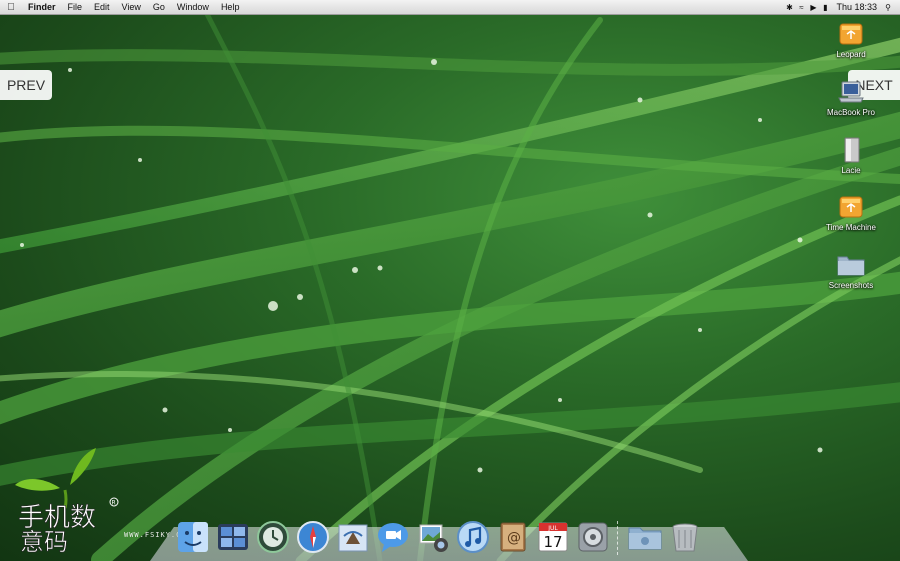 Image resolution: width=900 pixels, height=561 pixels. I want to click on calendar-month: JUL, so click(552, 528).